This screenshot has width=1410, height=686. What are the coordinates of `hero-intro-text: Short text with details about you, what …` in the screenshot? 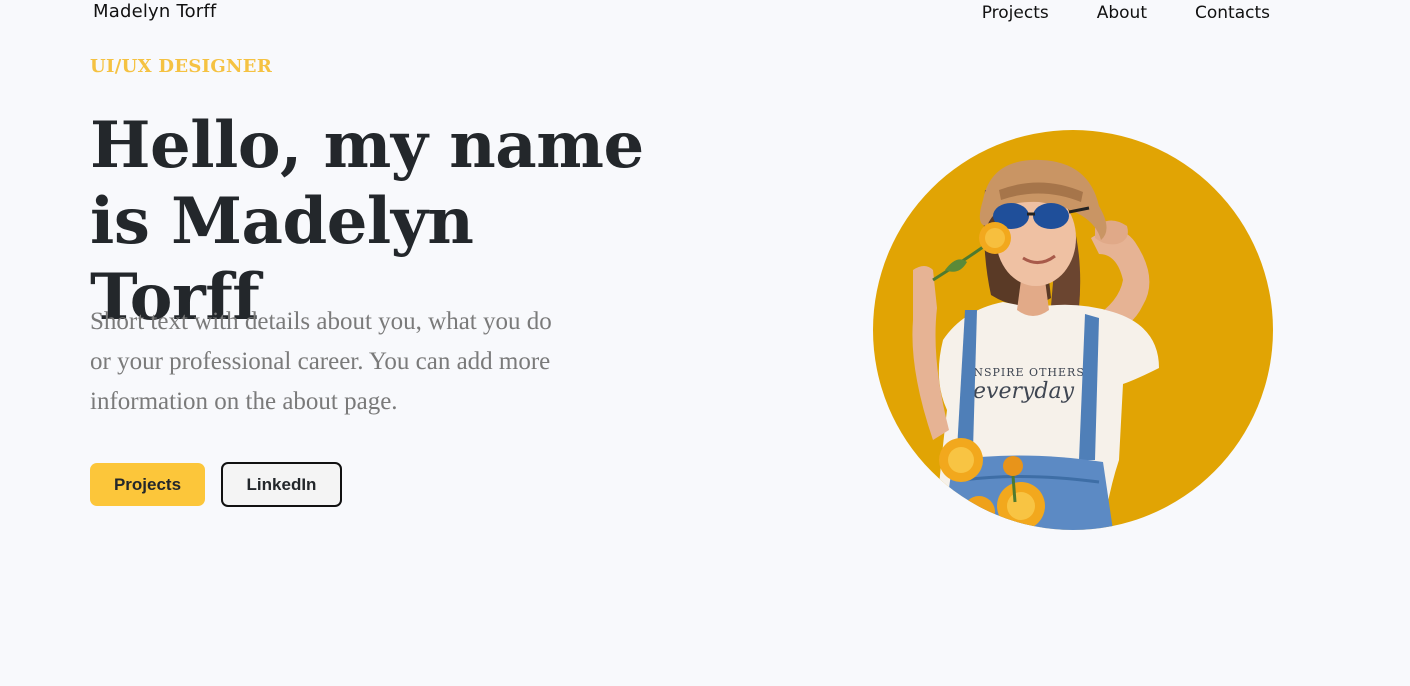 It's located at (321, 361).